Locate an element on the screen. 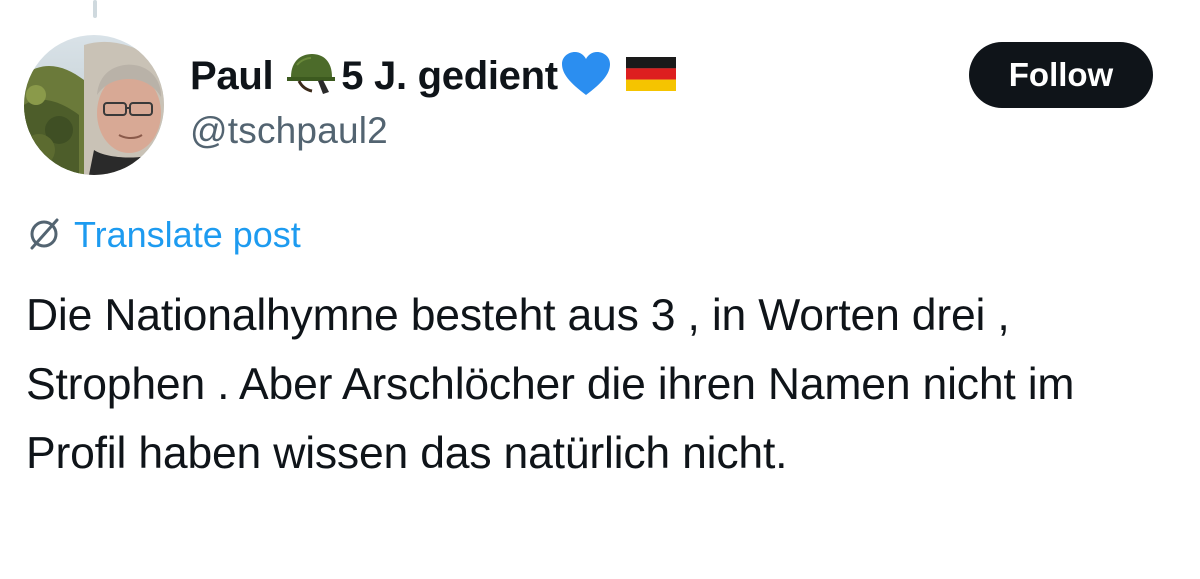 The image size is (1200, 579). avatar is located at coordinates (94, 105).